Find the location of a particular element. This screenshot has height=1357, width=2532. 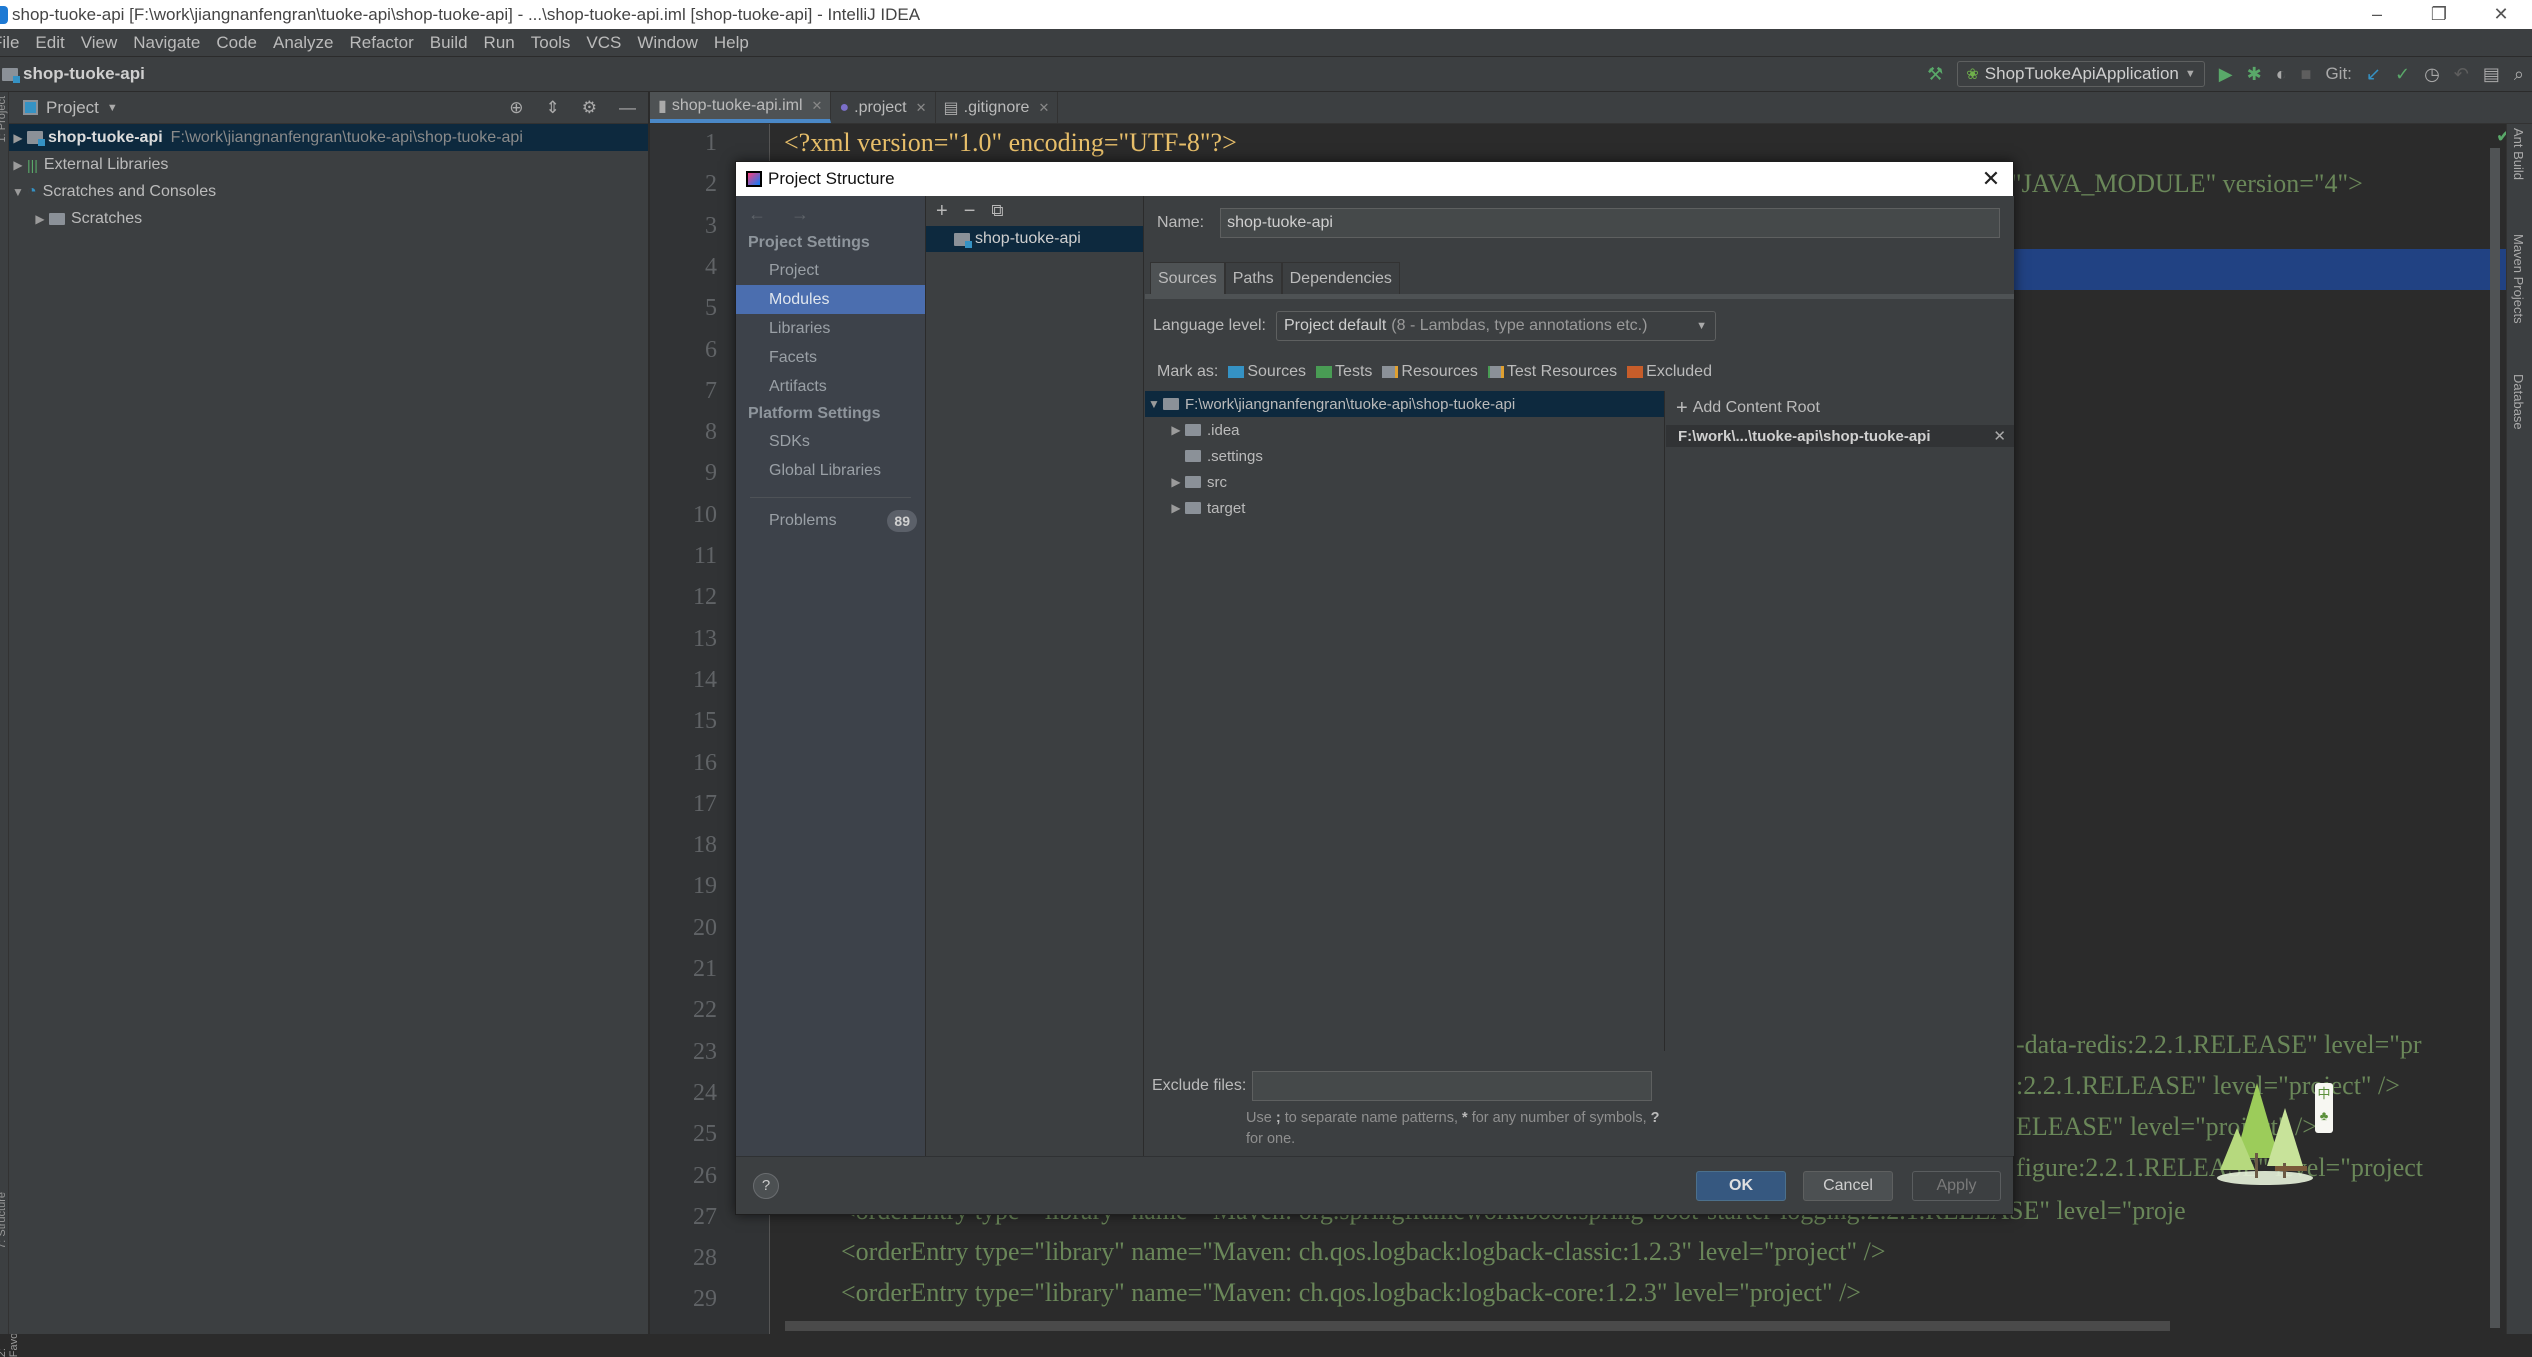

exclude-files-input is located at coordinates (1452, 1086).